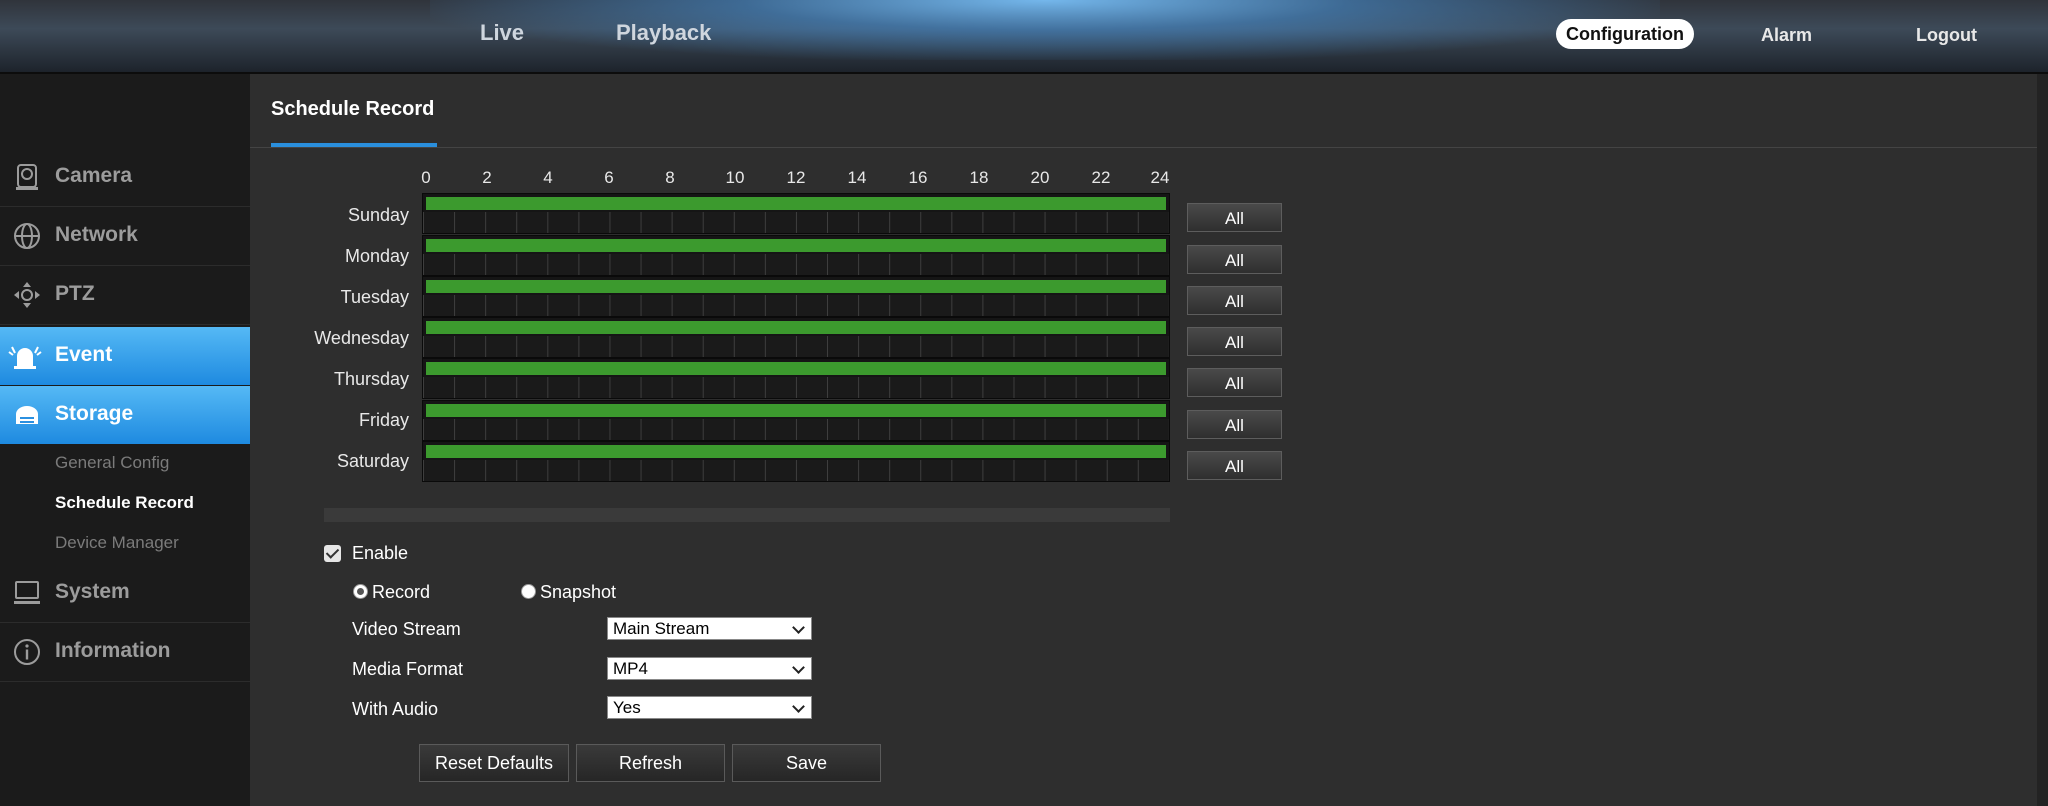  Describe the element at coordinates (502, 33) in the screenshot. I see `nav-live: Live` at that location.